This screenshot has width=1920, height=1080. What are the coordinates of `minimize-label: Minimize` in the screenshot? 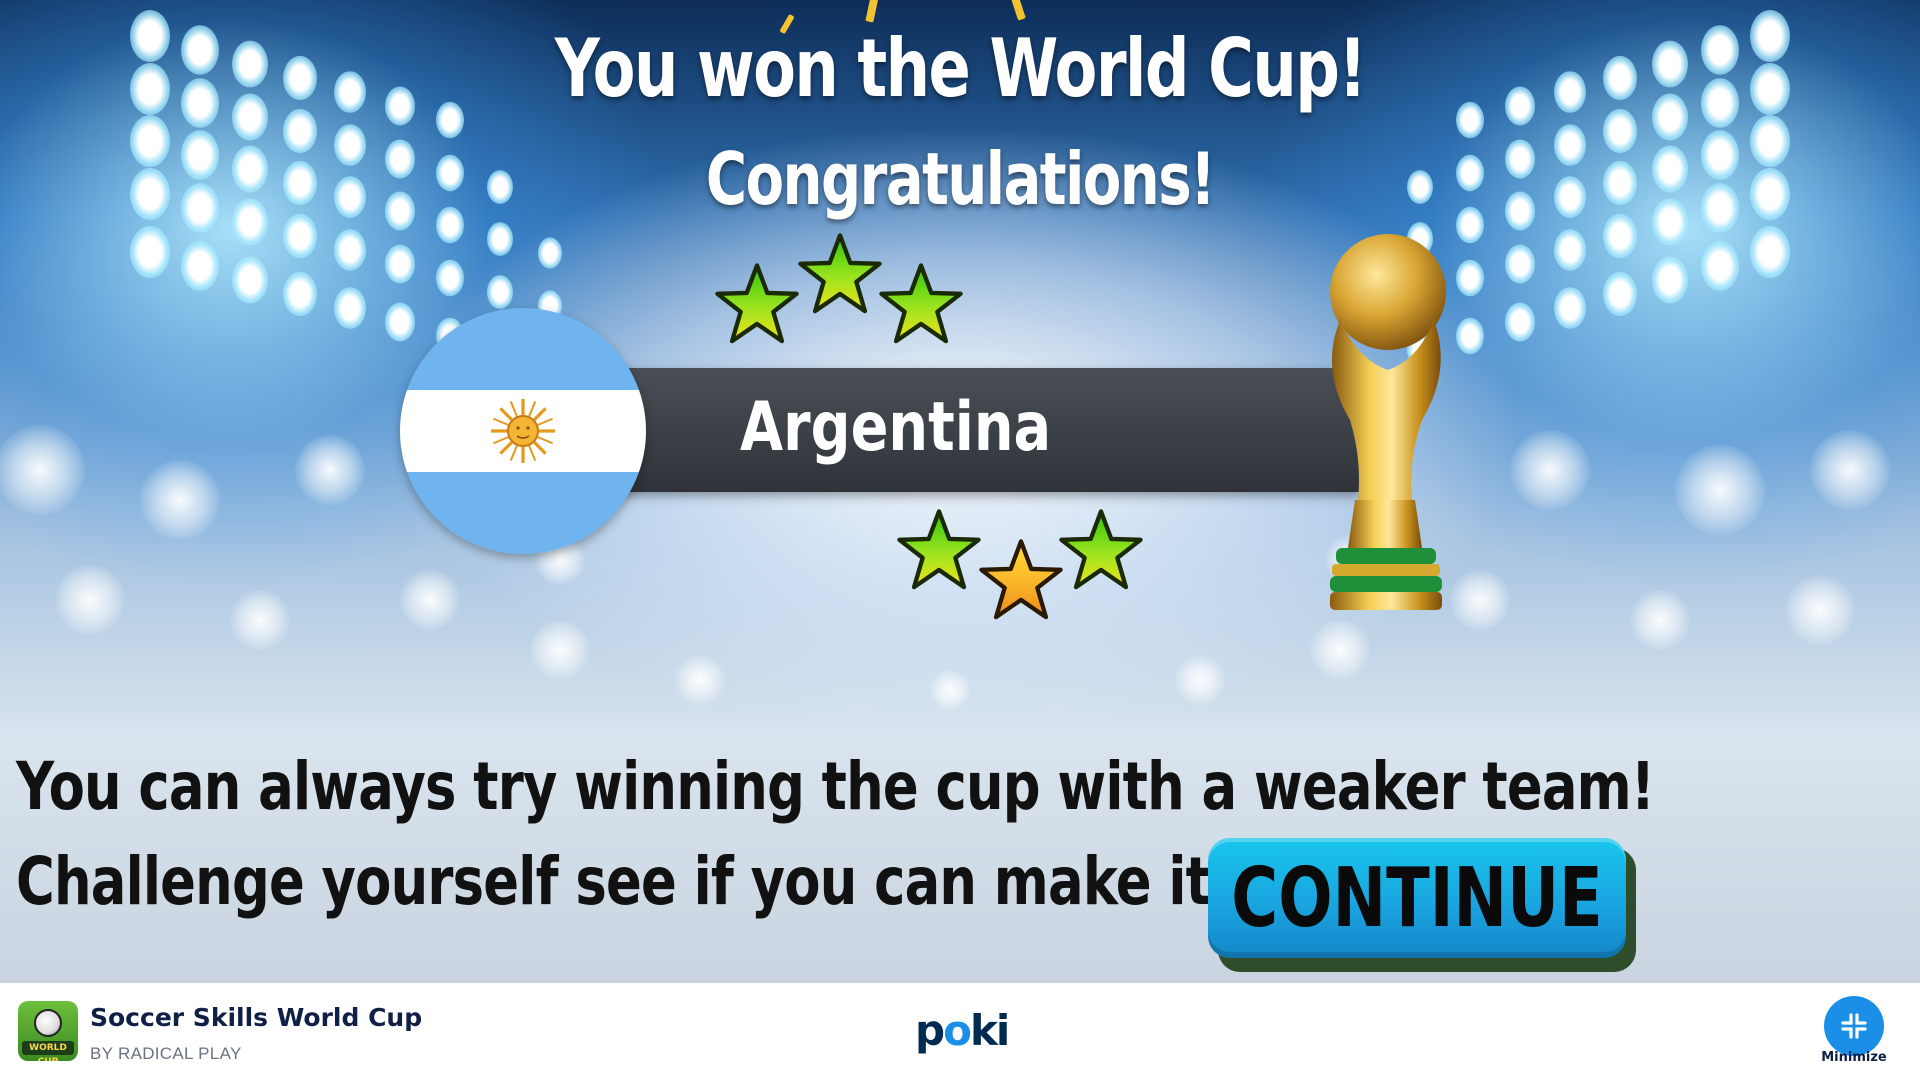 It's located at (1854, 1057).